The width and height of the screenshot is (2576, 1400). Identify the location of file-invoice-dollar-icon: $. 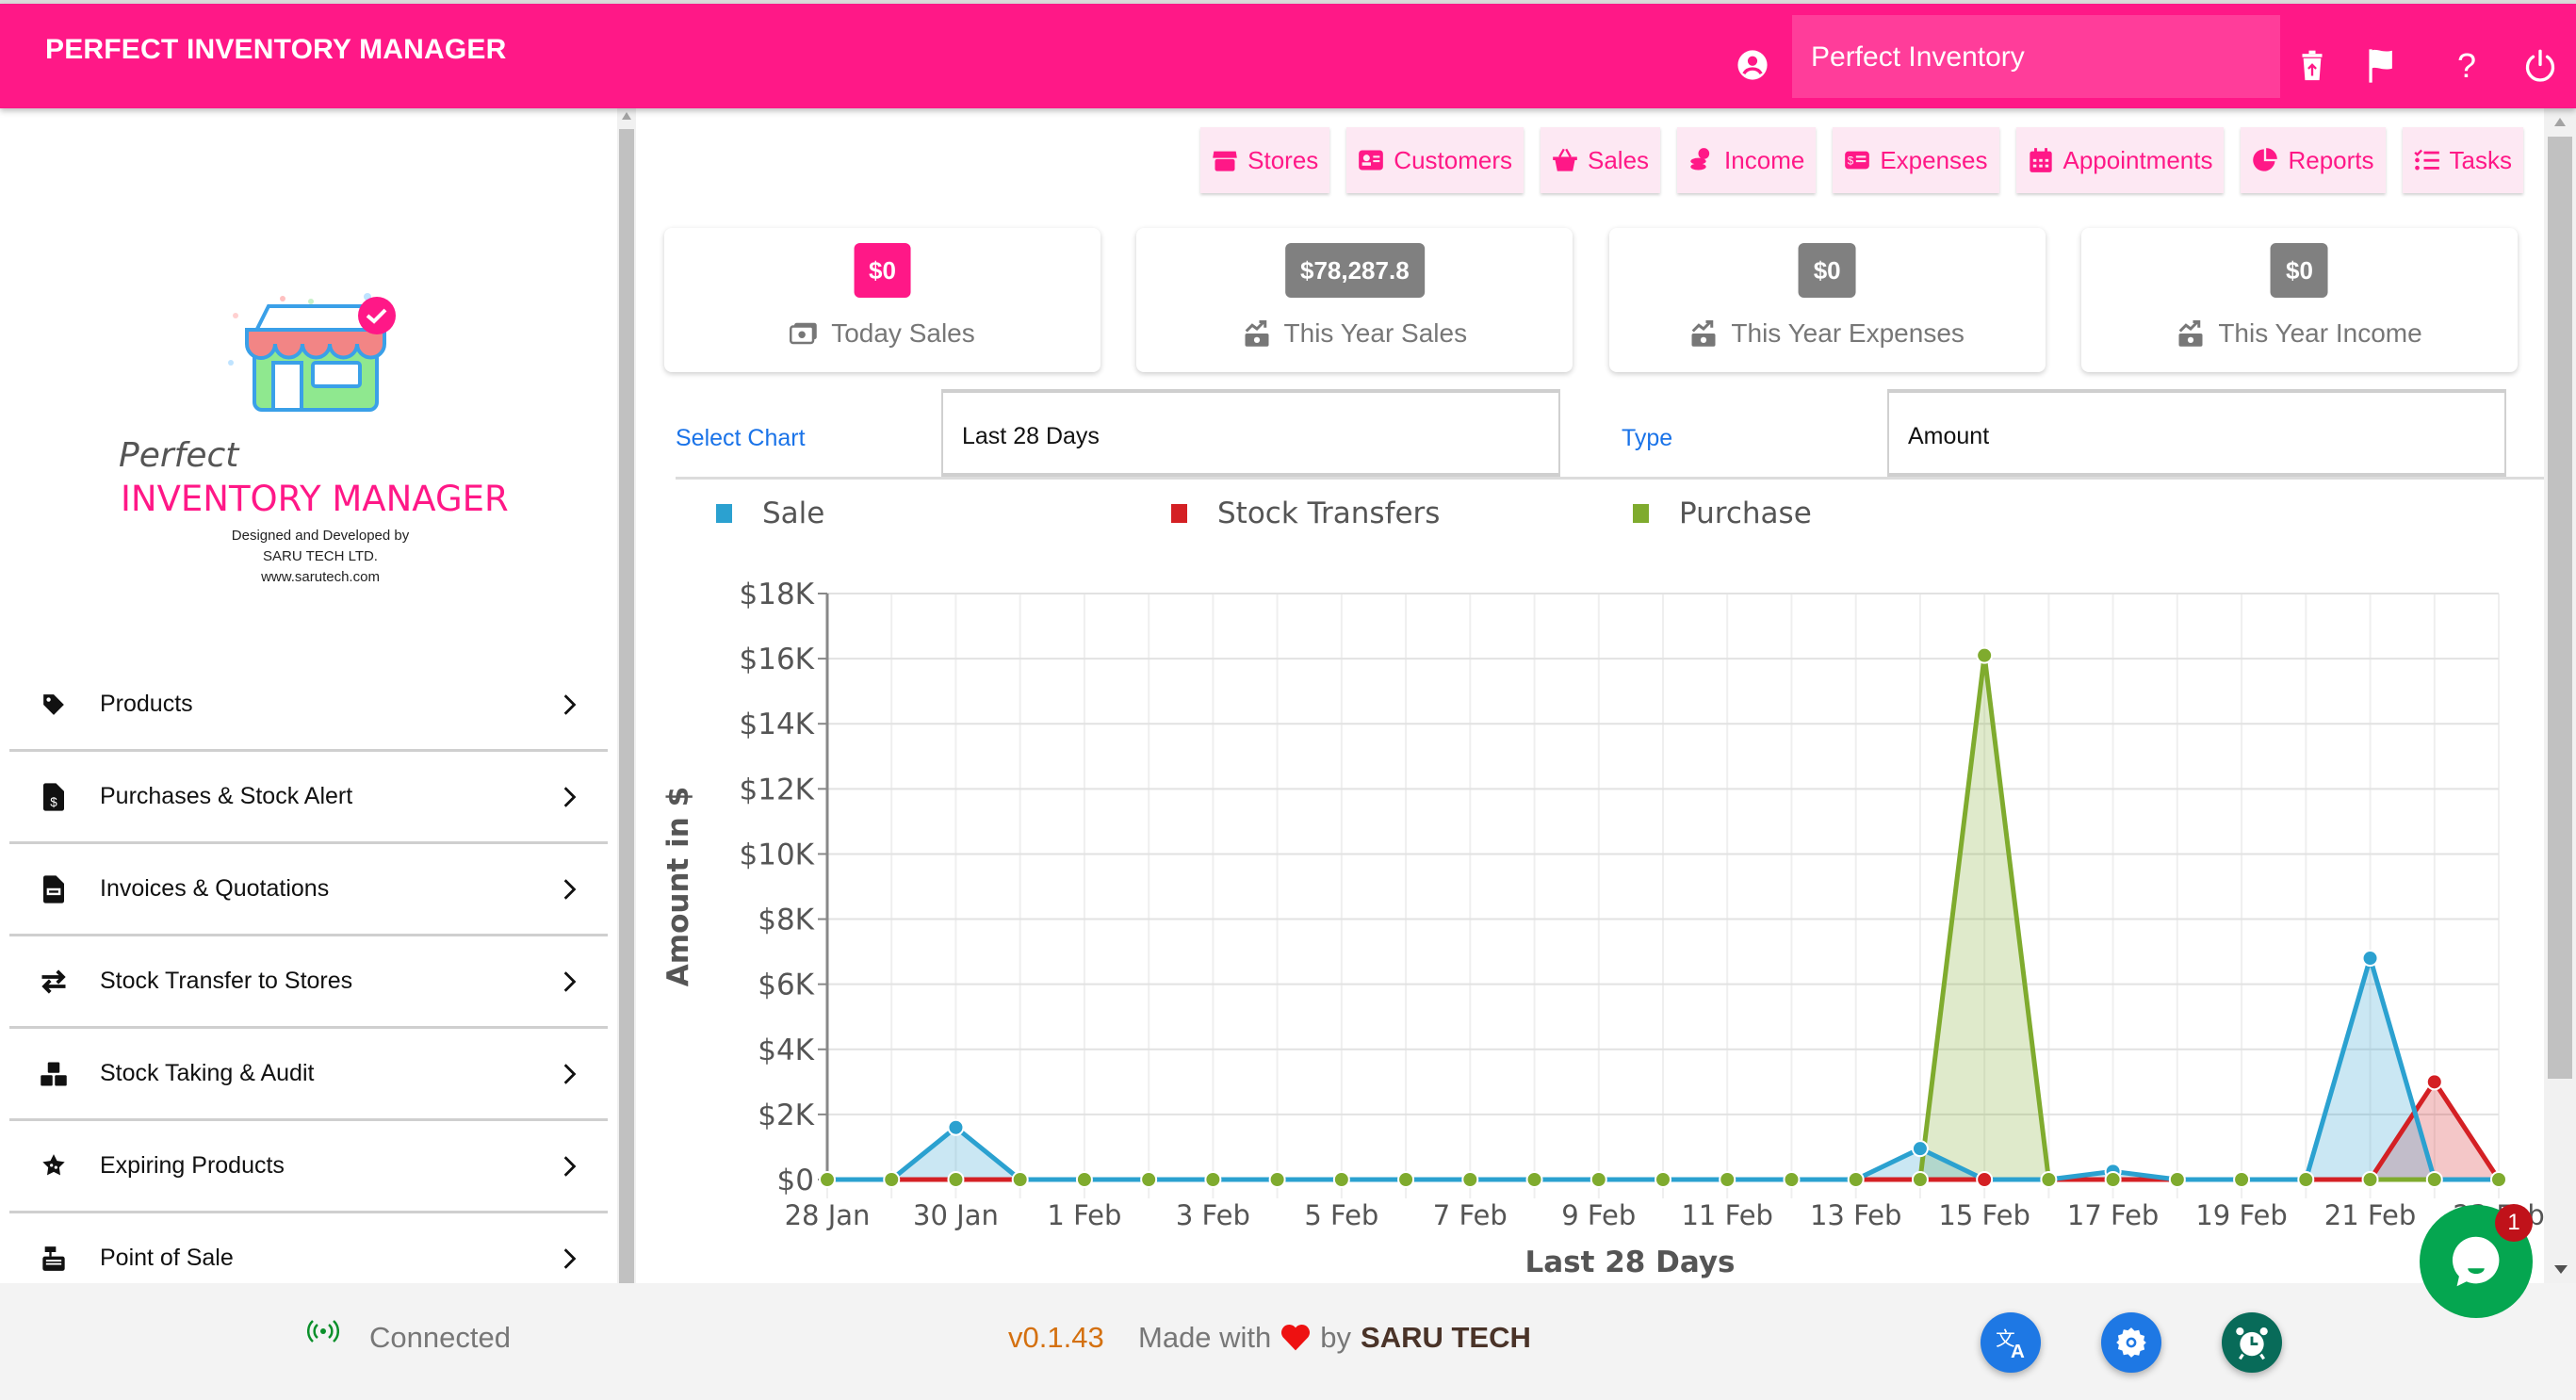
(54, 797).